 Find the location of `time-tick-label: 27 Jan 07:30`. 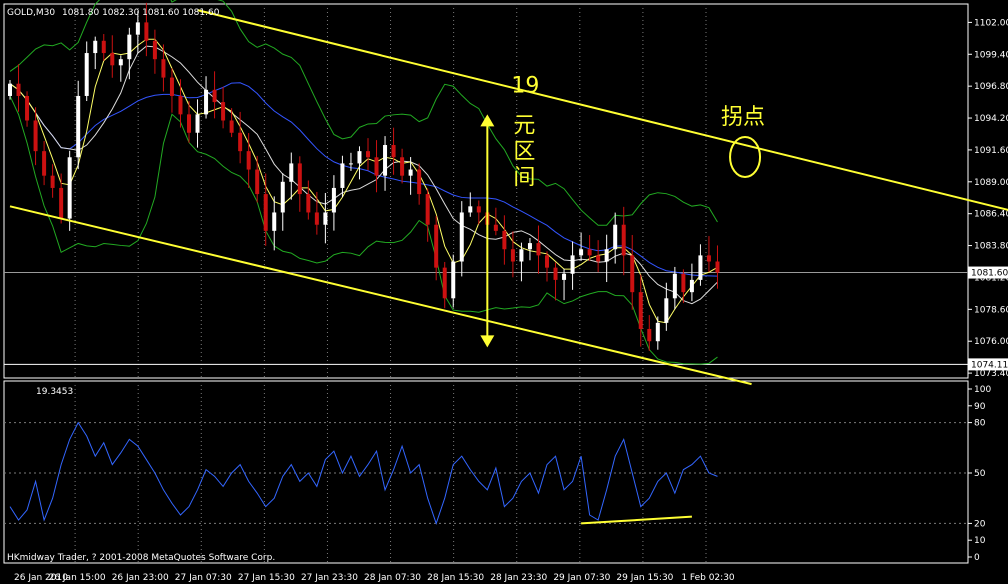

time-tick-label: 27 Jan 07:30 is located at coordinates (203, 578).